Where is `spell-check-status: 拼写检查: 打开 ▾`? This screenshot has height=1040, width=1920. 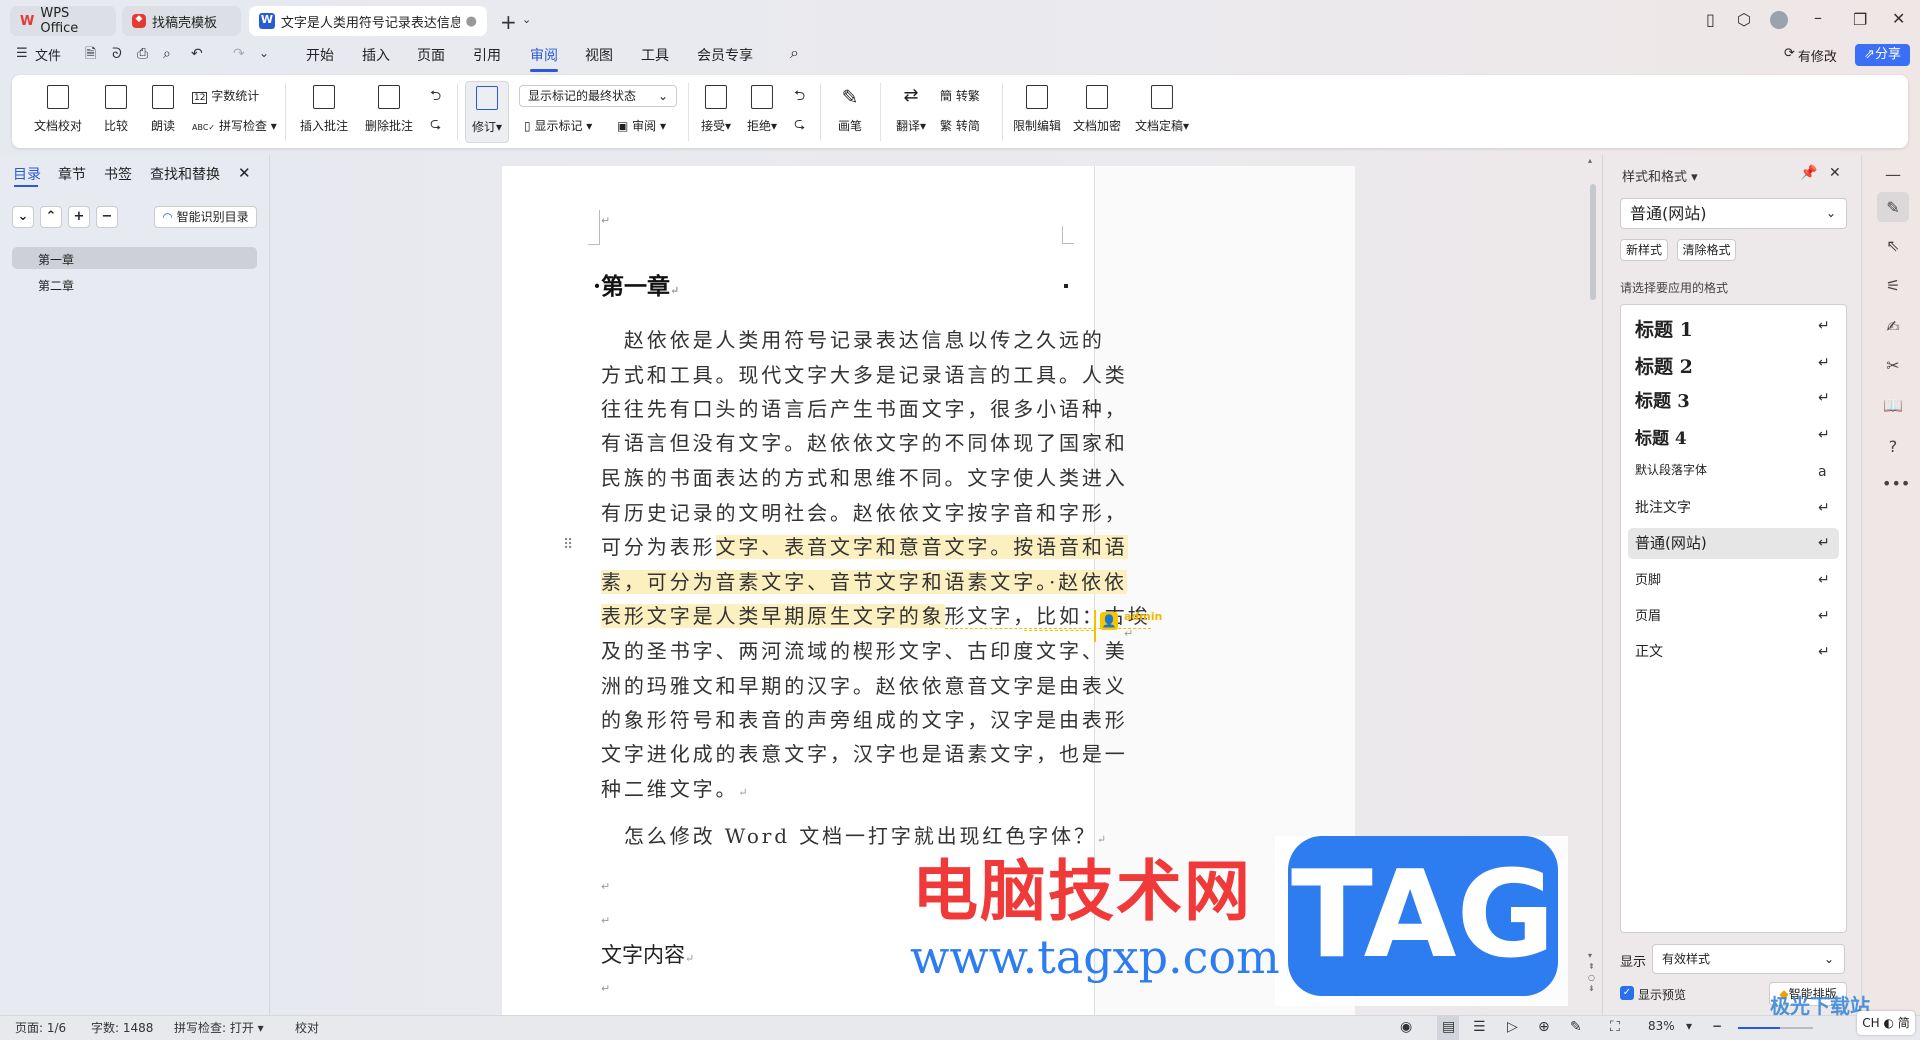 spell-check-status: 拼写检查: 打开 ▾ is located at coordinates (219, 1027).